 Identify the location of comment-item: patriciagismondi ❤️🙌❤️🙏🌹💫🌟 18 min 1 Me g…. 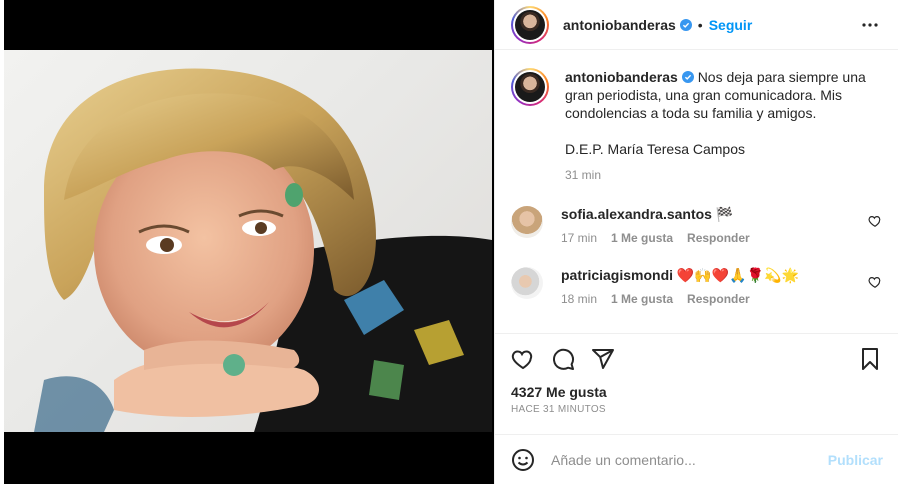
(696, 286).